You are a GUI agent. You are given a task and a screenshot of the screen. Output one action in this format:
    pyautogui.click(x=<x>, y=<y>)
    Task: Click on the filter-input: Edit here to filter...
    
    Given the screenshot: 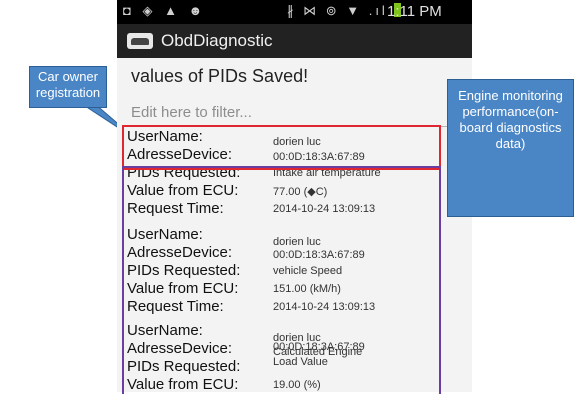 What is the action you would take?
    pyautogui.click(x=291, y=115)
    